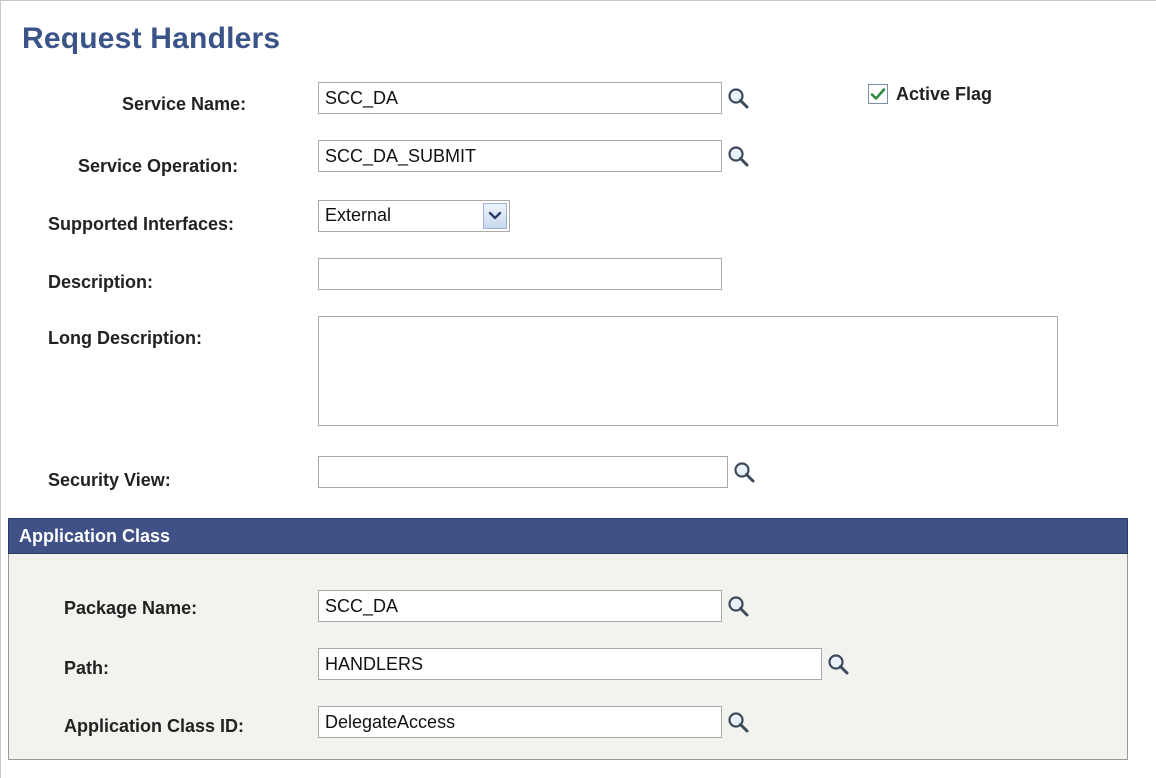 The width and height of the screenshot is (1156, 778). What do you see at coordinates (523, 472) in the screenshot?
I see `security-view-input` at bounding box center [523, 472].